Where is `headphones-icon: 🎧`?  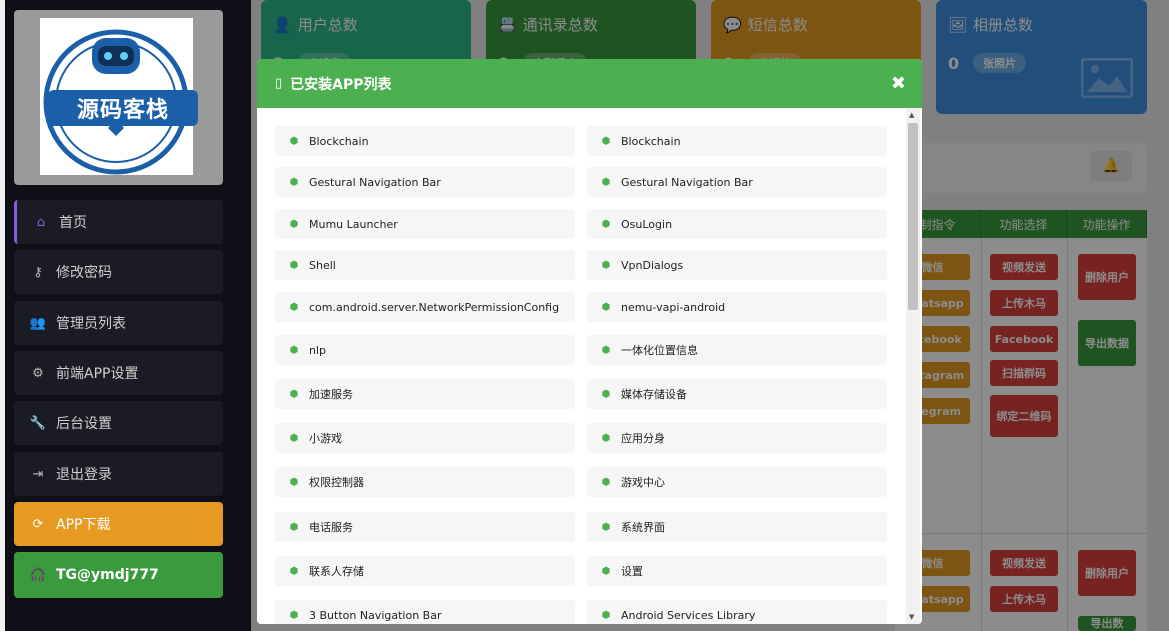 headphones-icon: 🎧 is located at coordinates (38, 575).